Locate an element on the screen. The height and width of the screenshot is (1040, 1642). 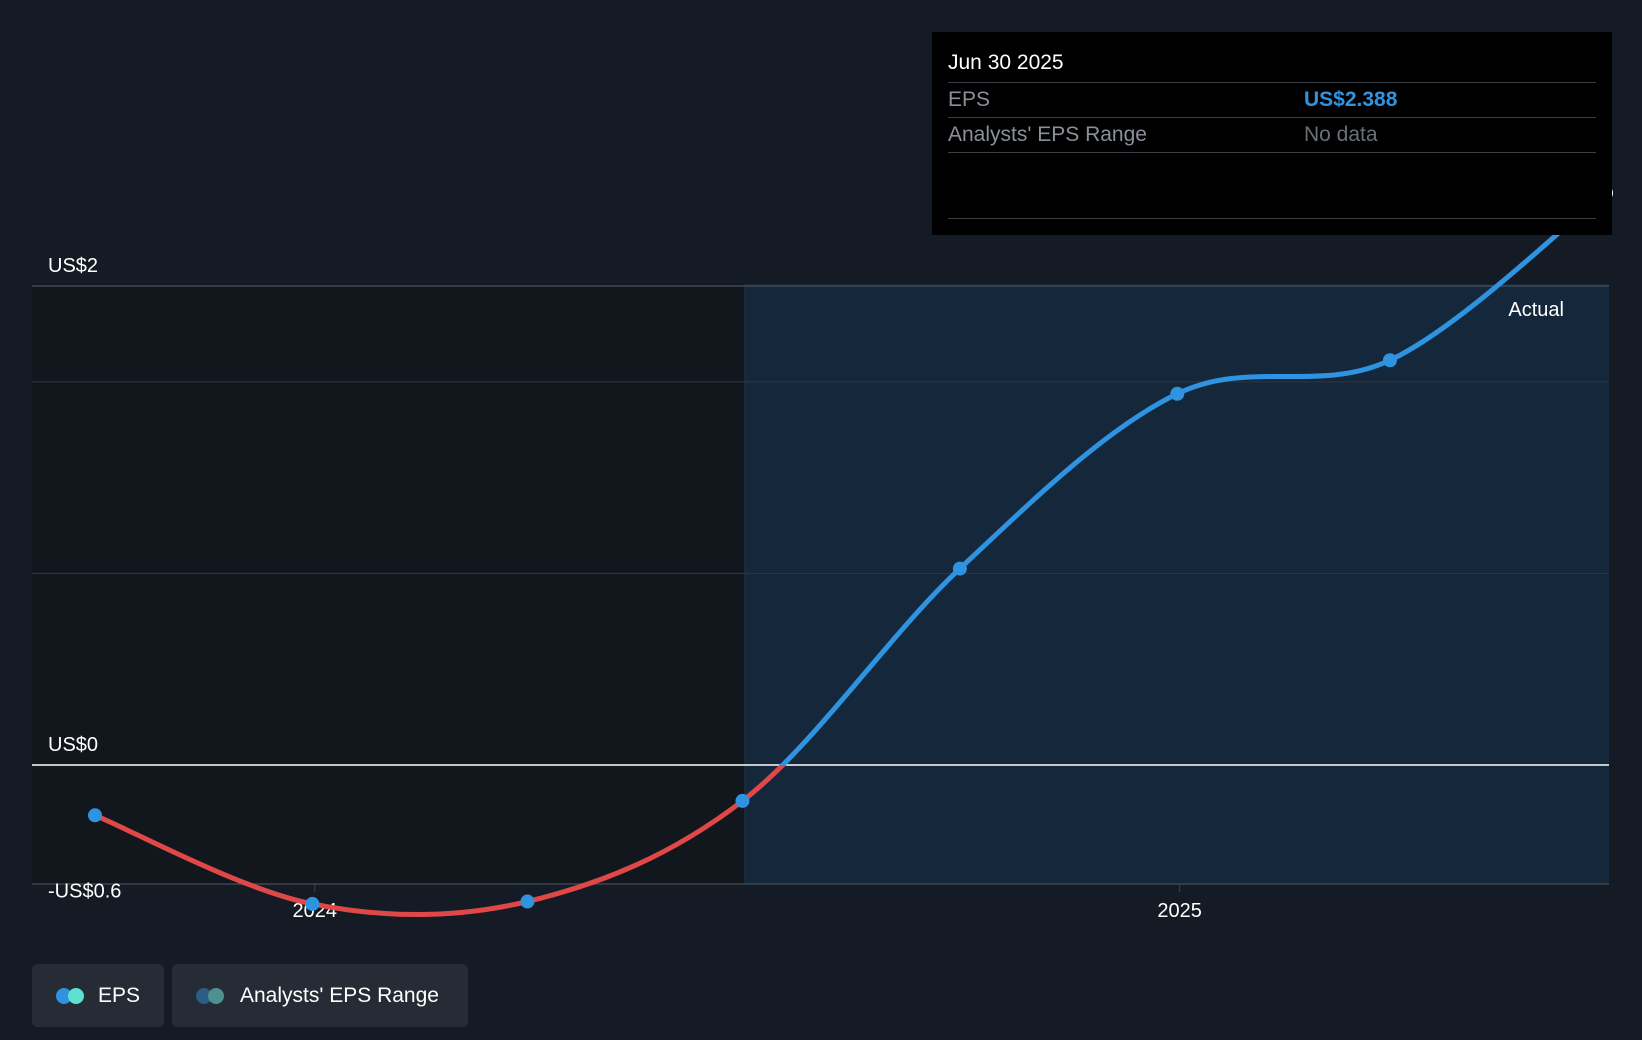
legend-analysts-range: Analysts' EPS Range is located at coordinates (320, 995).